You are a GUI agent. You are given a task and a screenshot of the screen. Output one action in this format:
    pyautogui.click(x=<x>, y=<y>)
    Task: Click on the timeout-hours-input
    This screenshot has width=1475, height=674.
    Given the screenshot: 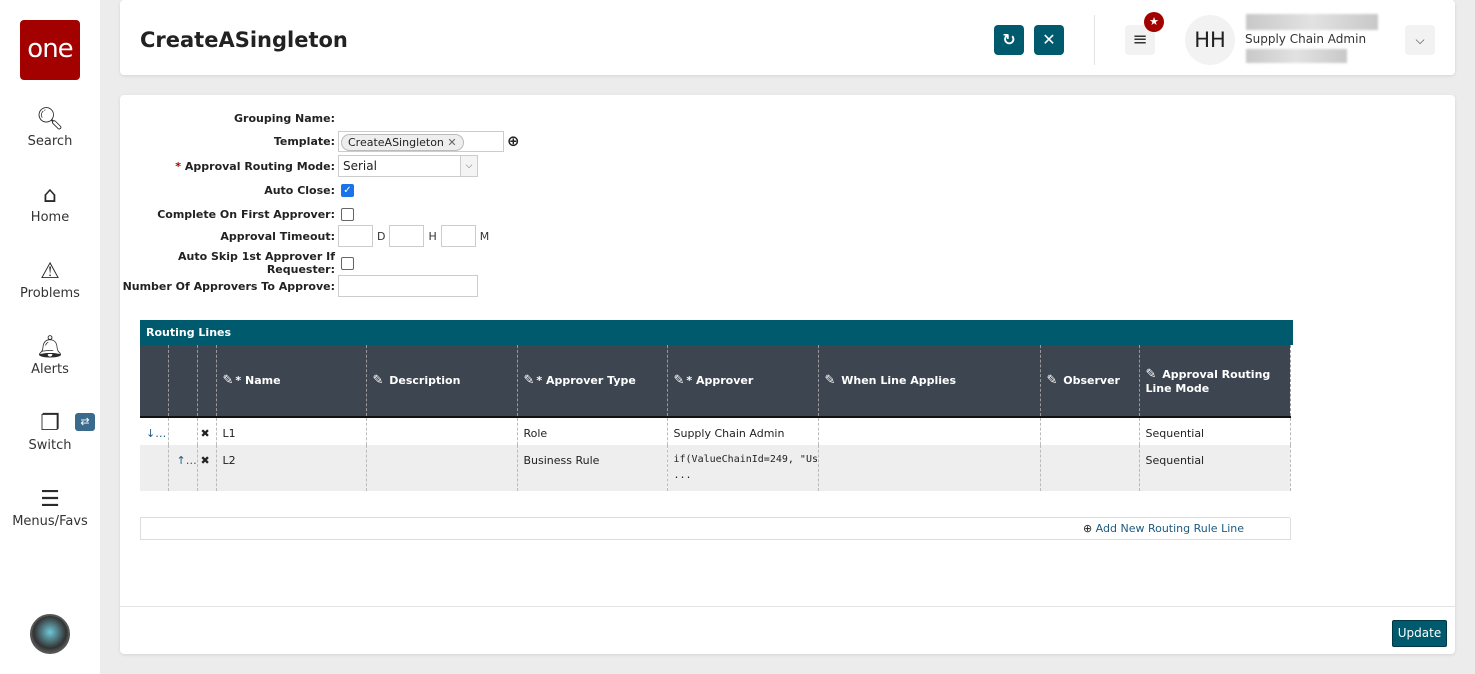 What is the action you would take?
    pyautogui.click(x=407, y=236)
    